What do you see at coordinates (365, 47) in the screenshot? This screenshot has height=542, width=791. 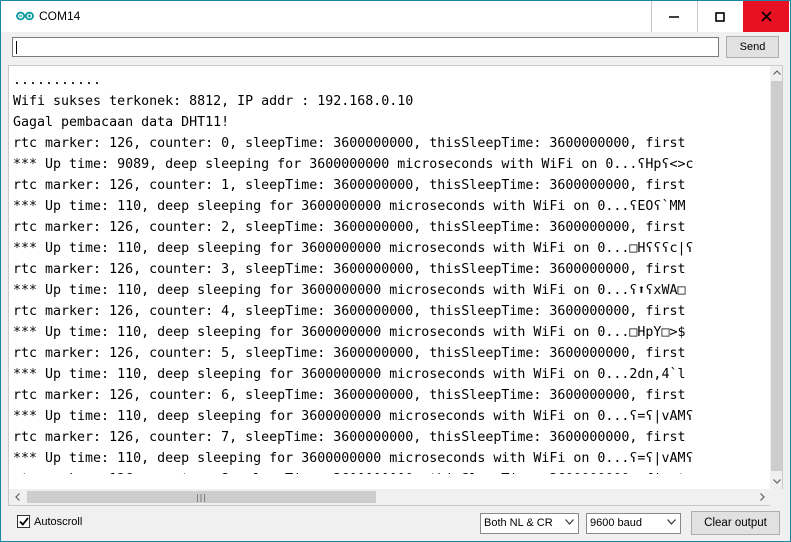 I see `send-input` at bounding box center [365, 47].